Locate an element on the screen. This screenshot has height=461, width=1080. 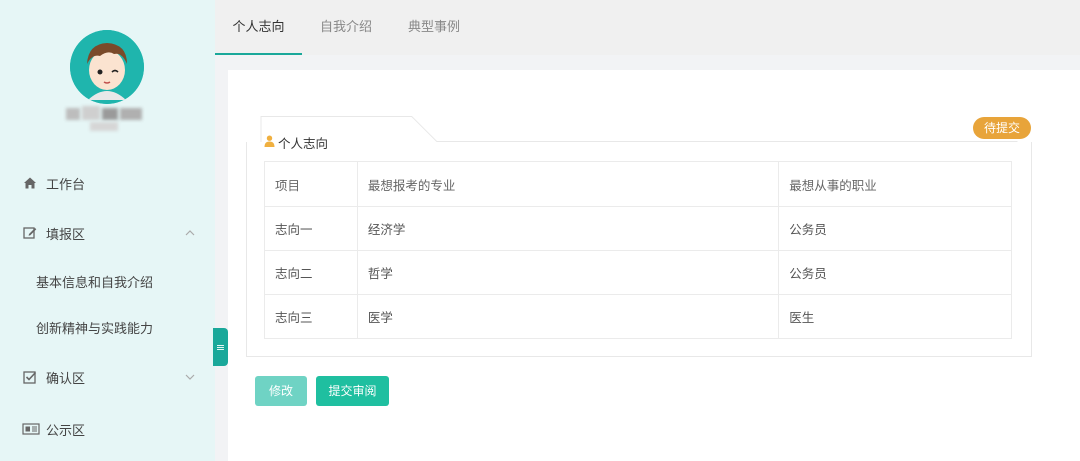
menu-lines-icon: ≡ is located at coordinates (220, 347).